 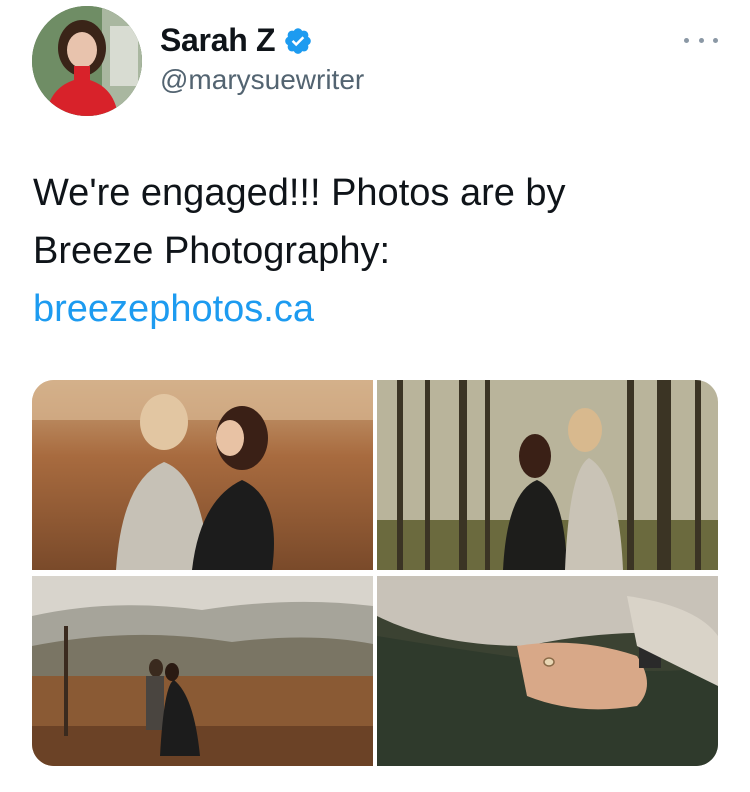 I want to click on author-avatar, so click(x=87, y=61).